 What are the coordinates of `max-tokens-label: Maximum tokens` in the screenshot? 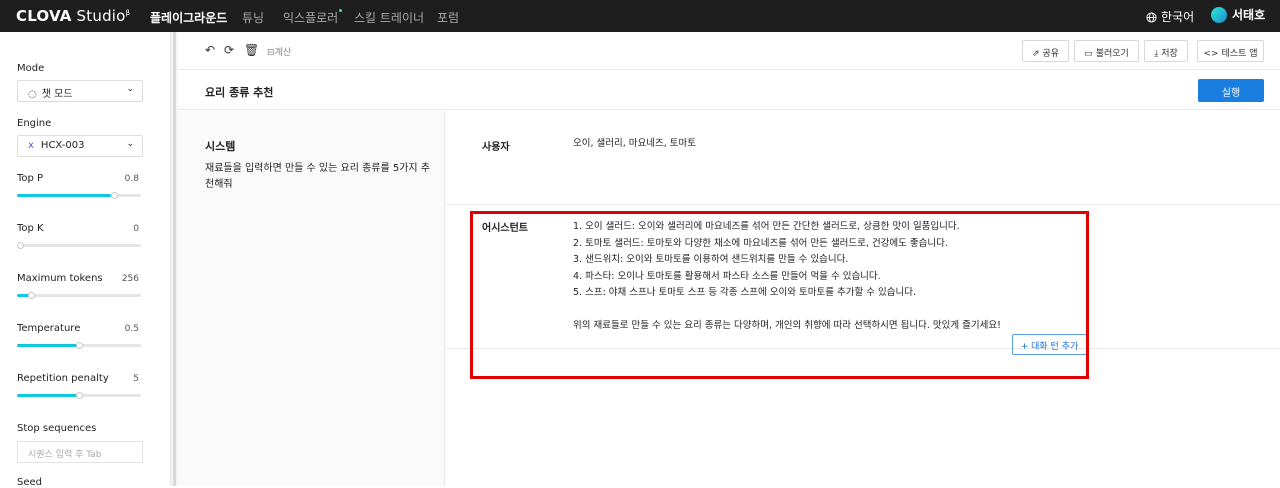 It's located at (60, 278).